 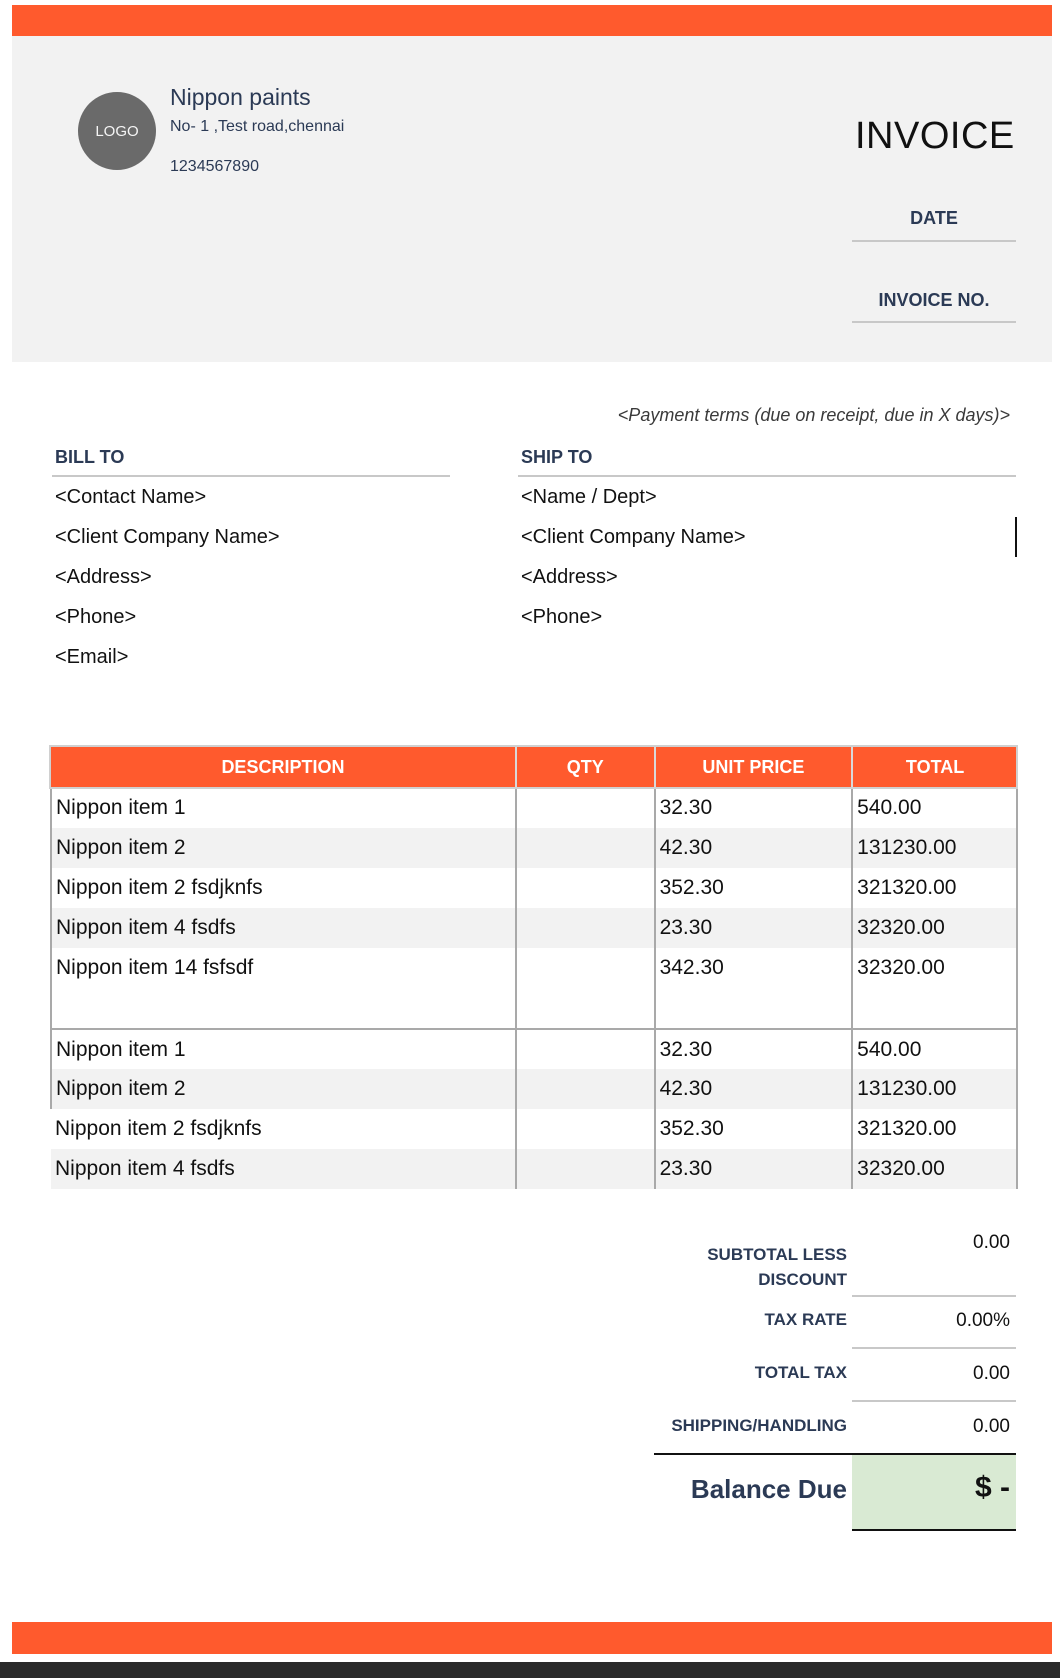 I want to click on table-row: Nippon item 14 fsfsdf 342.30 32320.00, so click(x=534, y=968).